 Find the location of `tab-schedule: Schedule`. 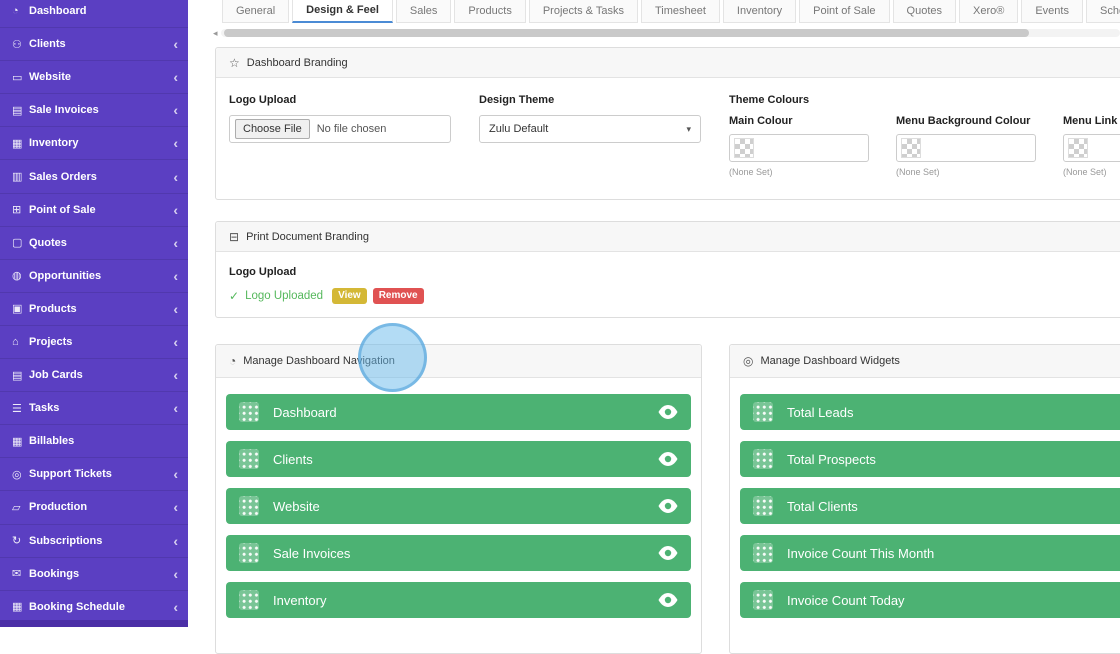

tab-schedule: Schedule is located at coordinates (1102, 11).